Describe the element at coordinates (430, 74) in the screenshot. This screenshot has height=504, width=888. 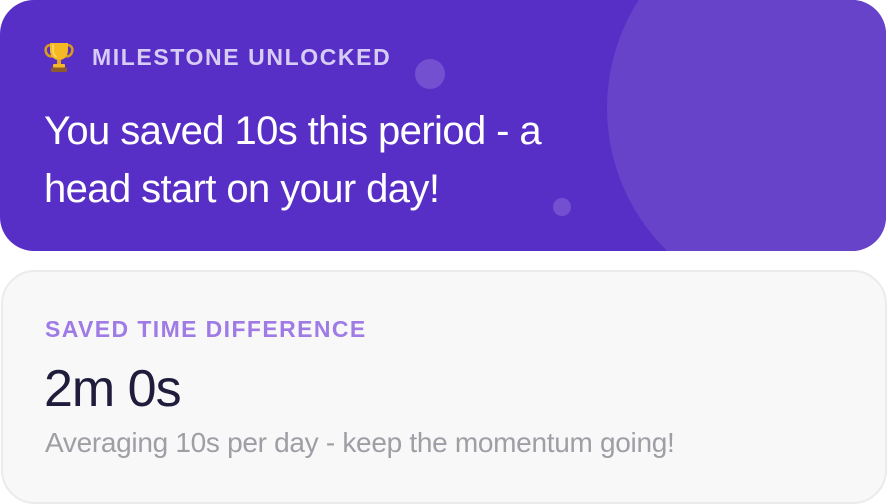
I see `decorative-dot` at that location.